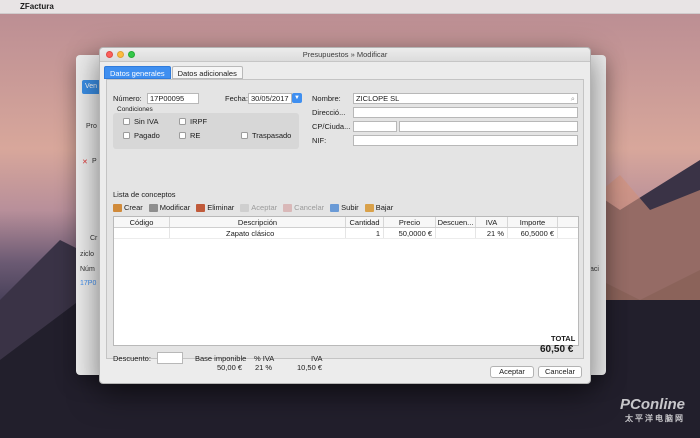  I want to click on cancelar-toolbar-label: Cancelar, so click(309, 207).